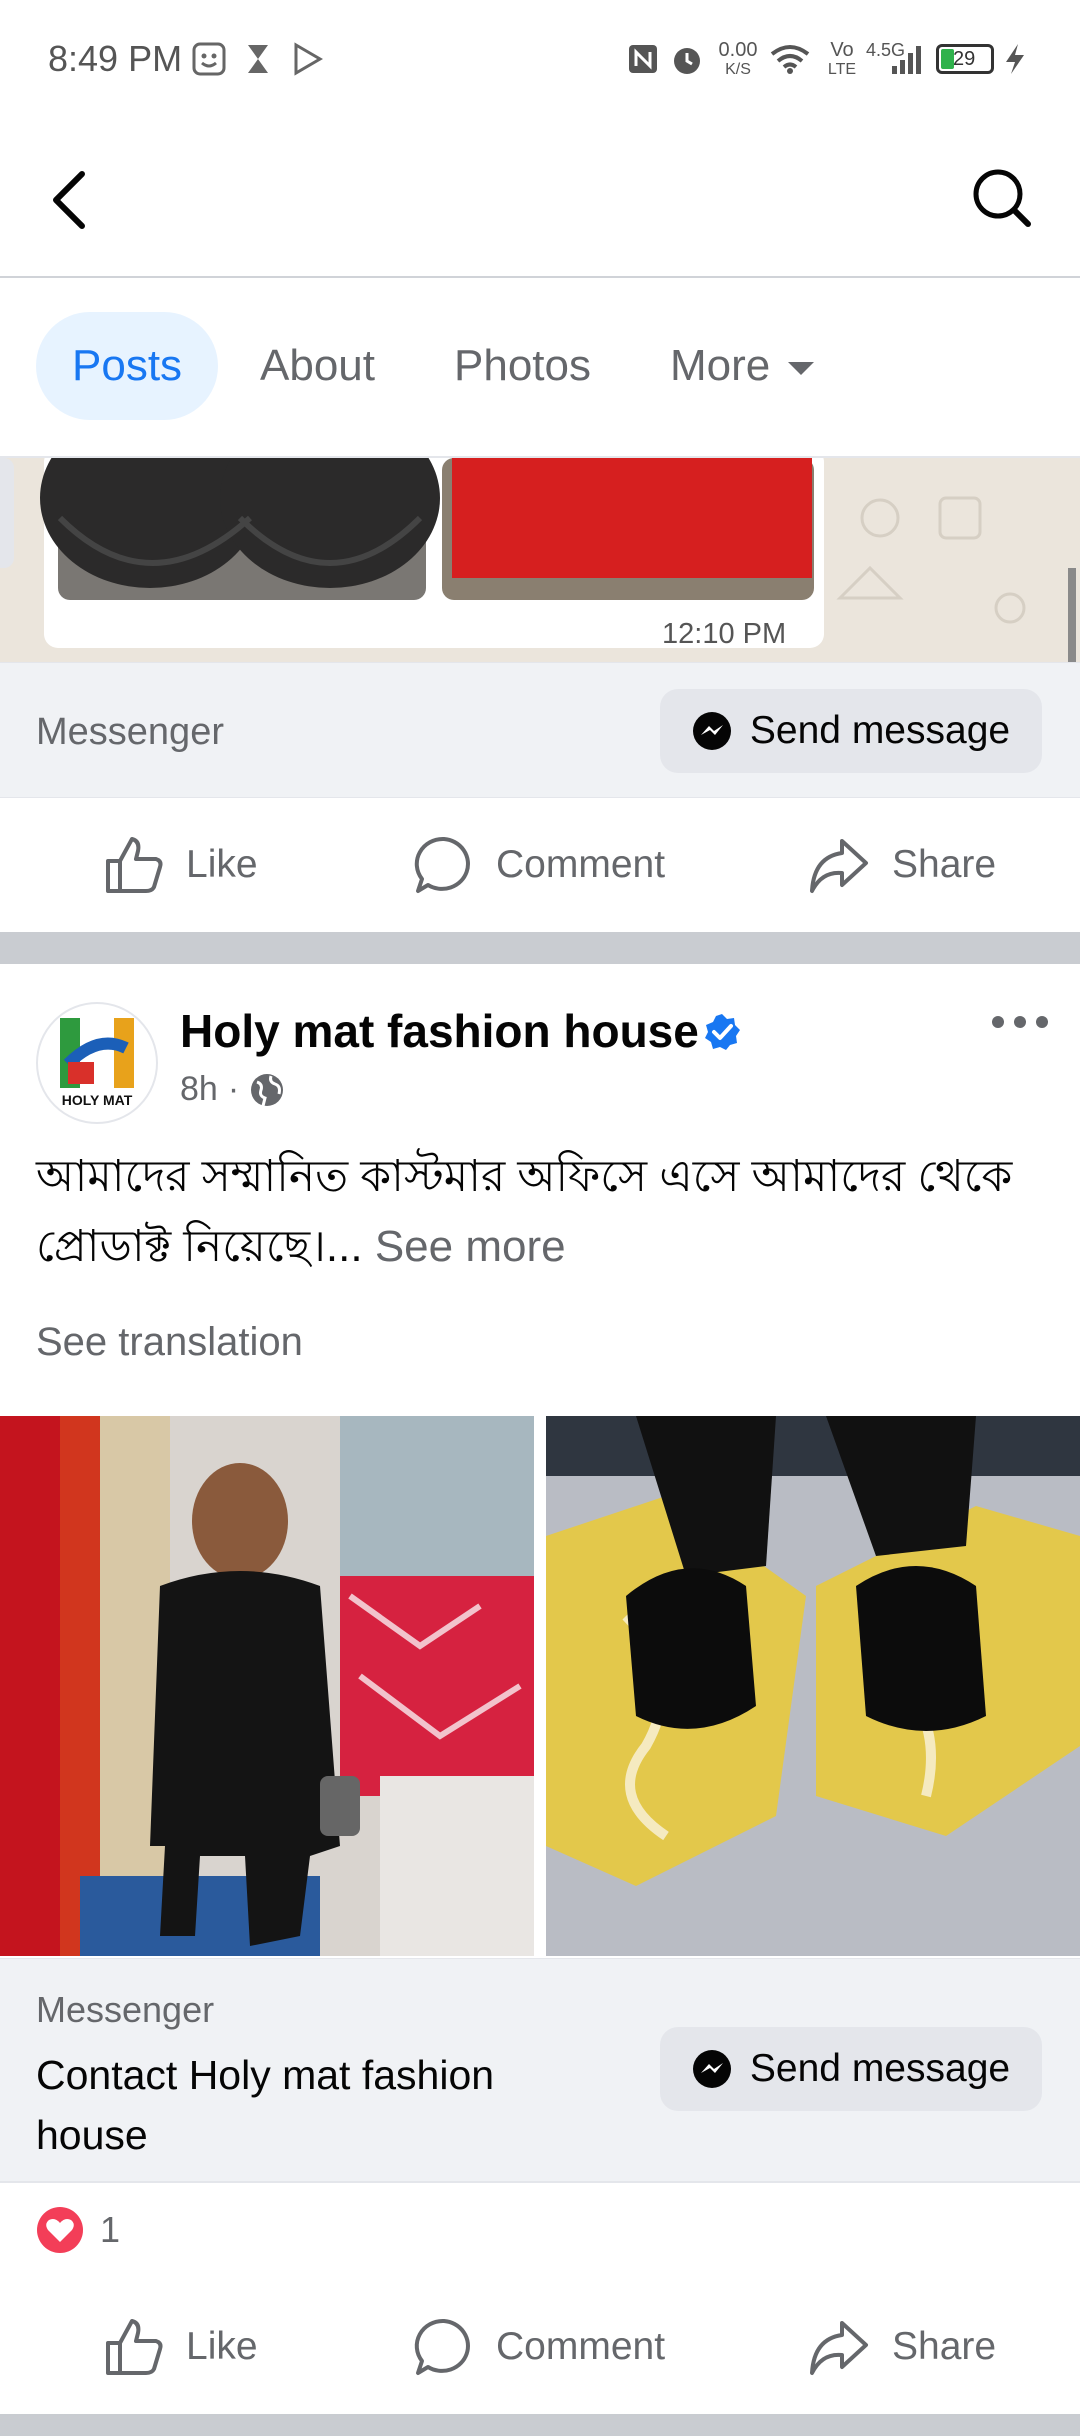 The height and width of the screenshot is (2436, 1080). Describe the element at coordinates (199, 1089) in the screenshot. I see `post-time: 8h` at that location.